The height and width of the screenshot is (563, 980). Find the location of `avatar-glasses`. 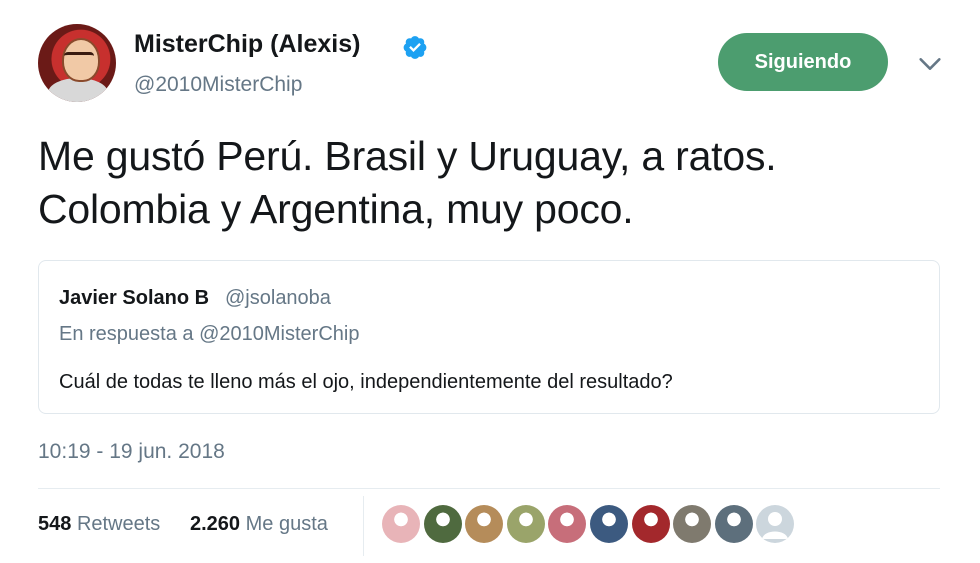

avatar-glasses is located at coordinates (79, 57).